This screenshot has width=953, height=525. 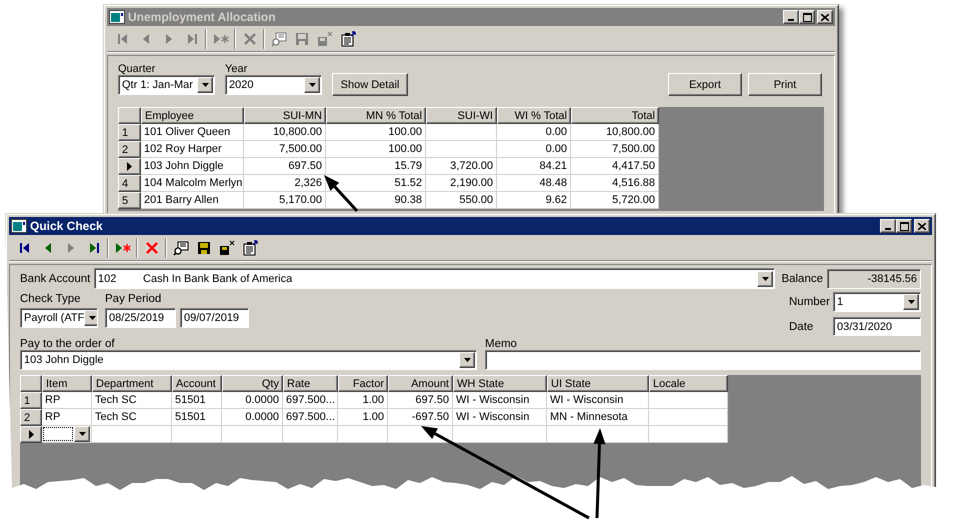 I want to click on column-header: Total, so click(x=615, y=115).